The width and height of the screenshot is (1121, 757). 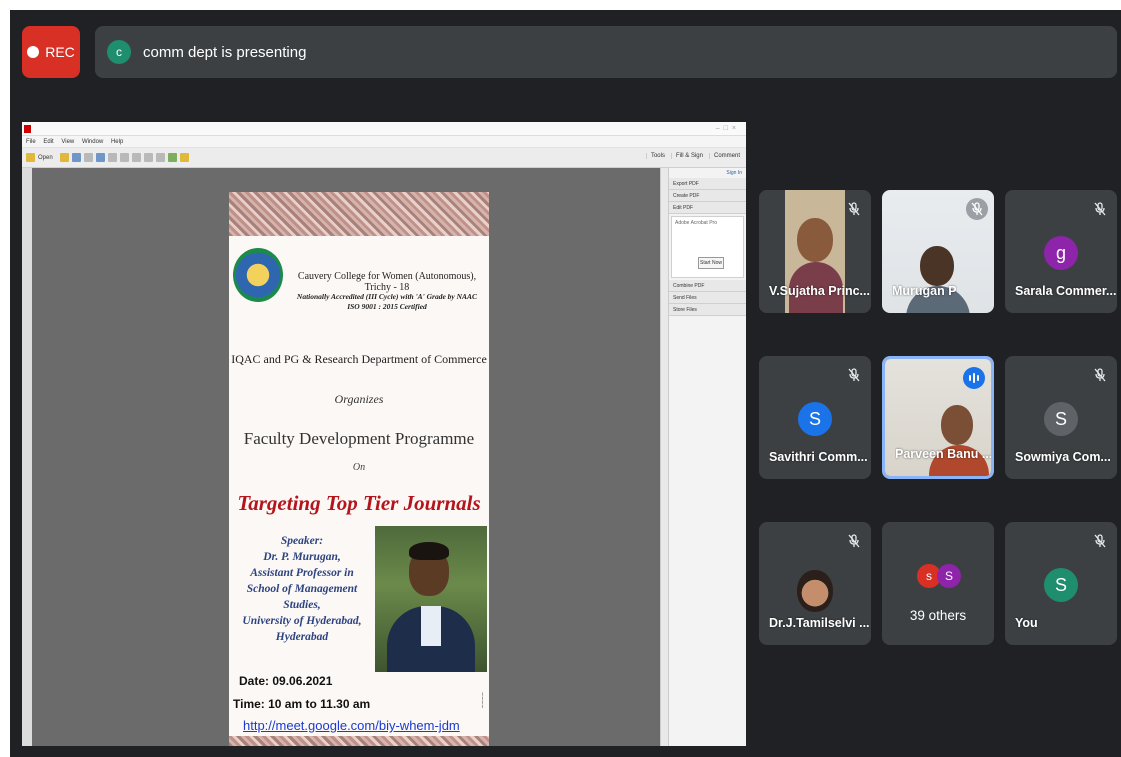 What do you see at coordinates (27, 129) in the screenshot?
I see `pdf-app-icon` at bounding box center [27, 129].